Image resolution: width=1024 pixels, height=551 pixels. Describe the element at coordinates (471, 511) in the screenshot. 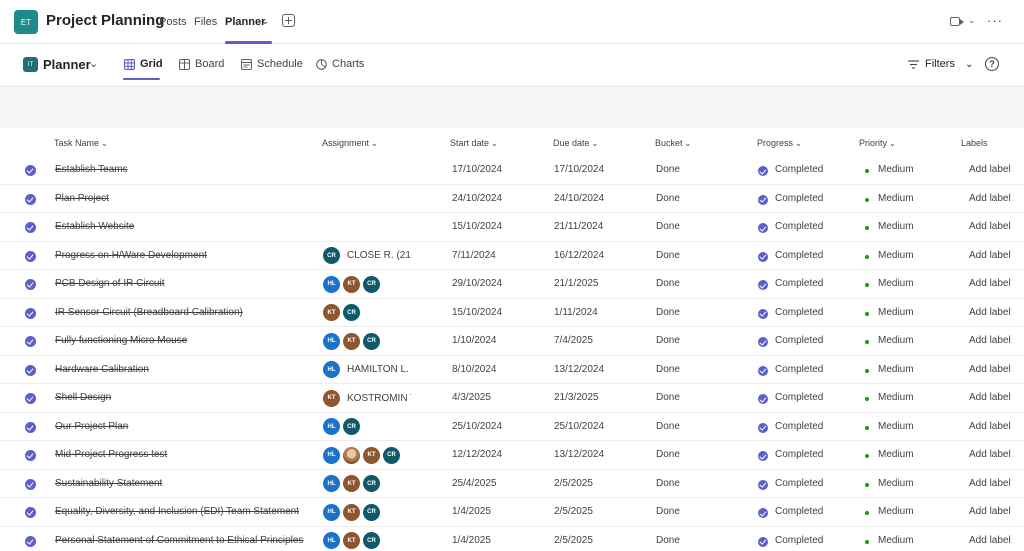

I see `start-date: 1/4/2025` at that location.